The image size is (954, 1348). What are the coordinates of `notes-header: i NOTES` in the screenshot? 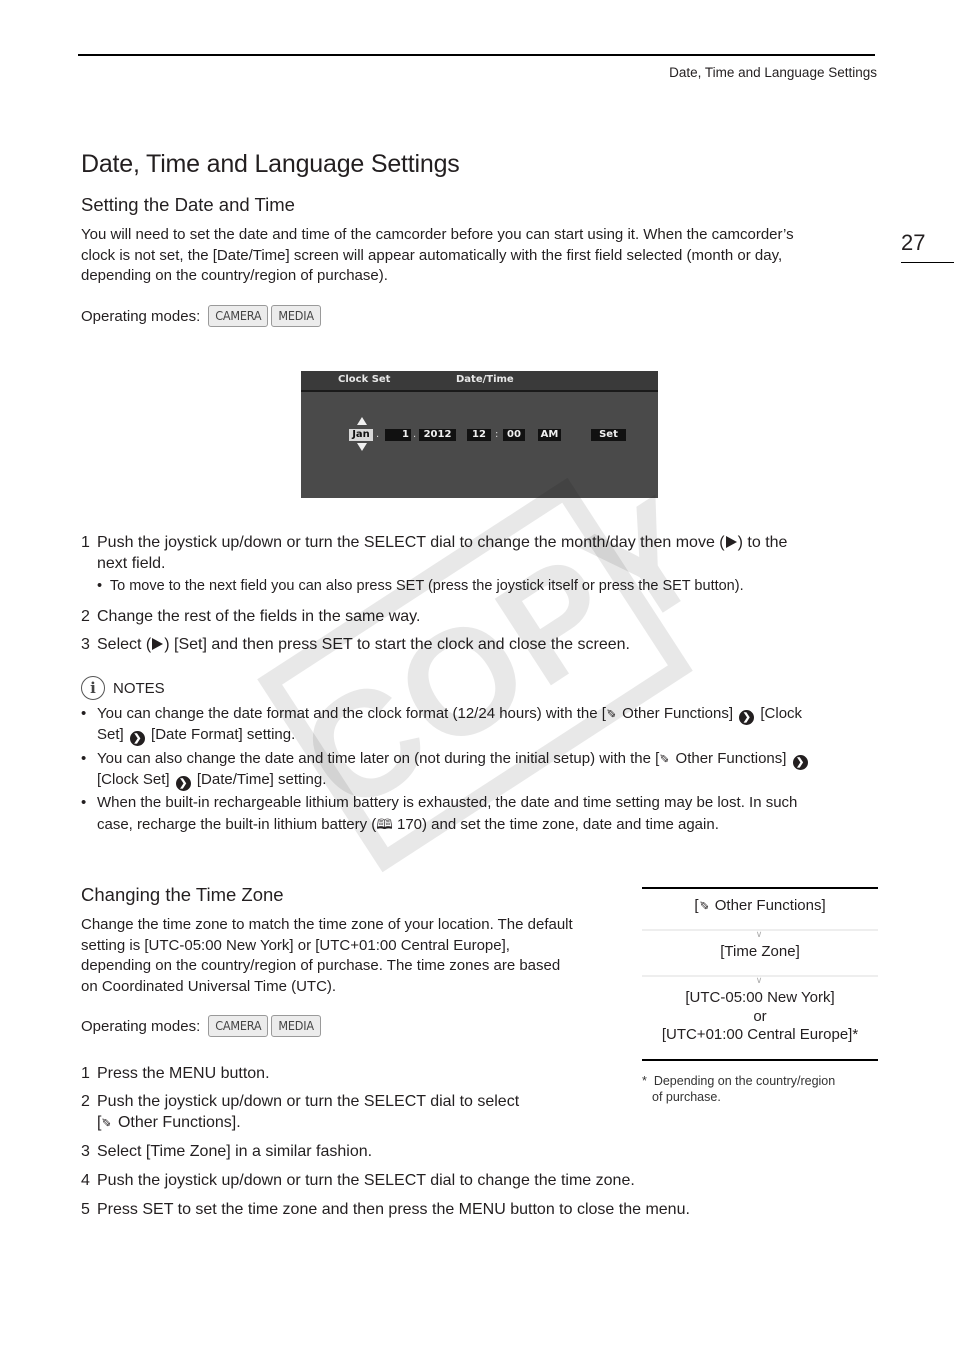 It's located at (123, 688).